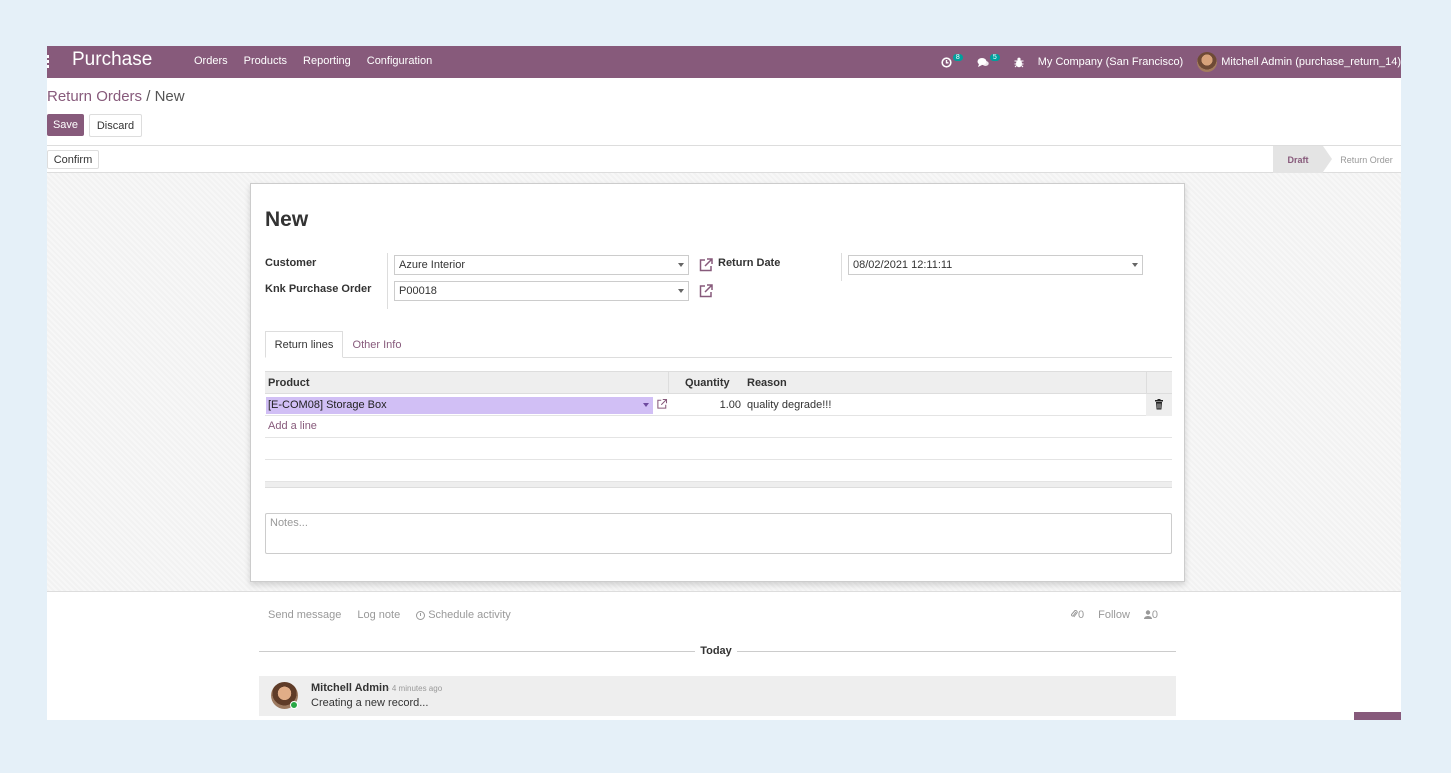  I want to click on delete-line-button, so click(1159, 405).